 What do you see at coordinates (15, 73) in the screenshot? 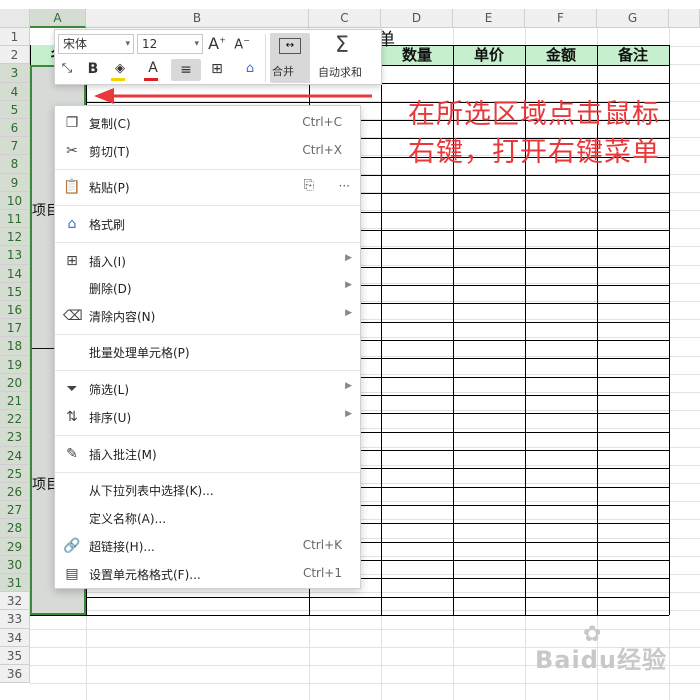
I see `row-header: 3` at bounding box center [15, 73].